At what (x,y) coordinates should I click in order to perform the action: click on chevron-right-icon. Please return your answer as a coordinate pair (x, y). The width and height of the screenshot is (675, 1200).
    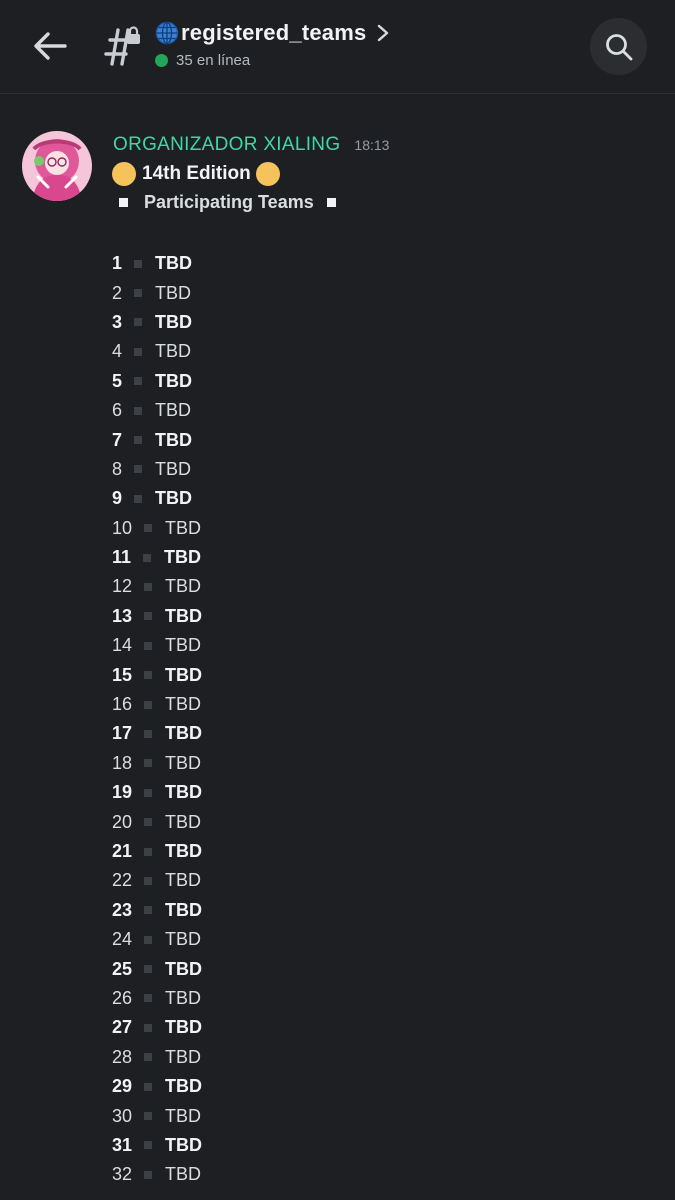
    Looking at the image, I should click on (383, 33).